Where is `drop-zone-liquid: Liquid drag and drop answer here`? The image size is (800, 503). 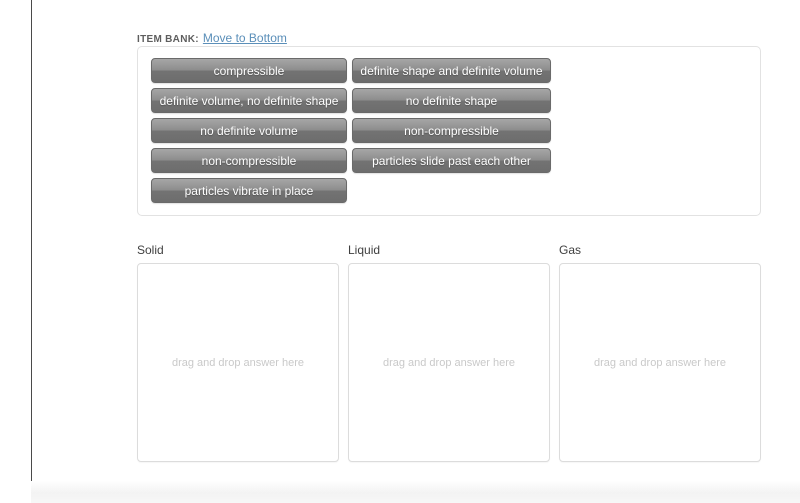 drop-zone-liquid: Liquid drag and drop answer here is located at coordinates (449, 352).